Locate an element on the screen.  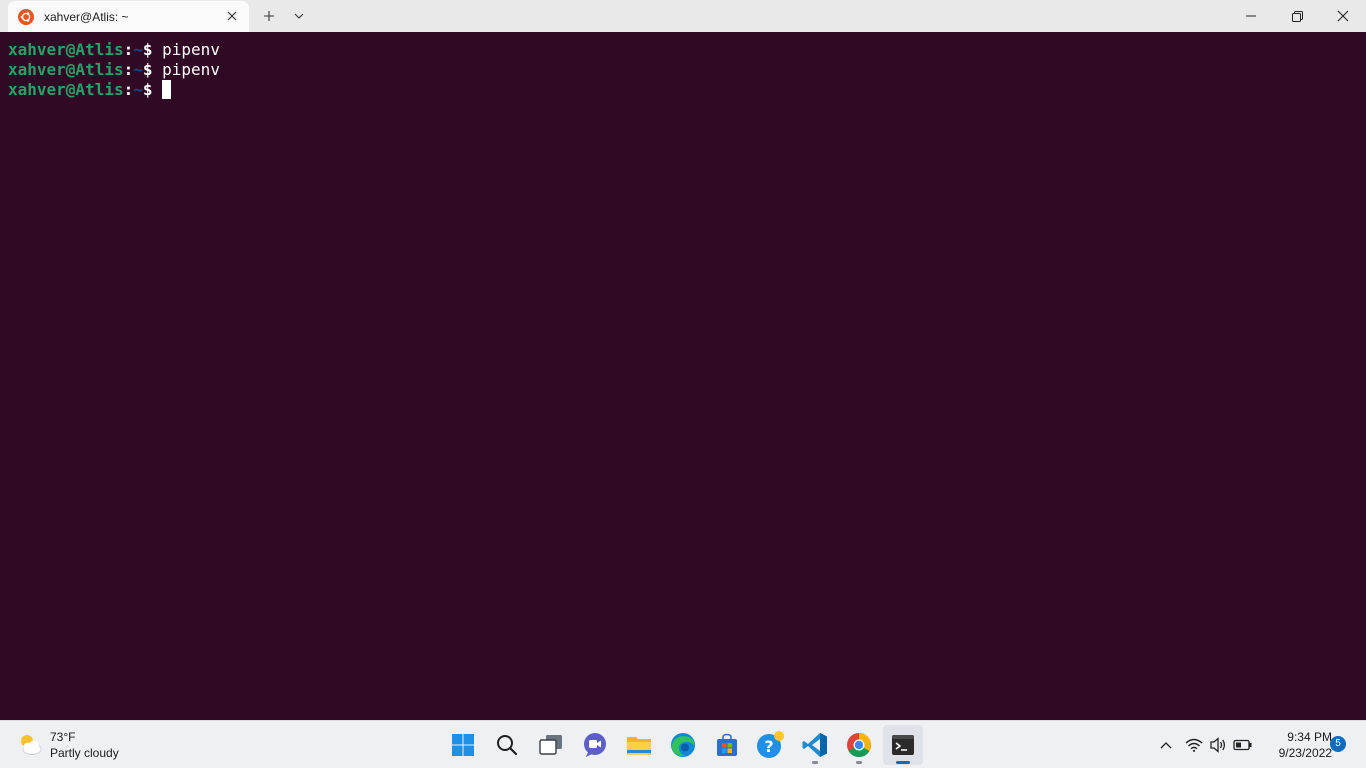
chat-icon is located at coordinates (595, 745).